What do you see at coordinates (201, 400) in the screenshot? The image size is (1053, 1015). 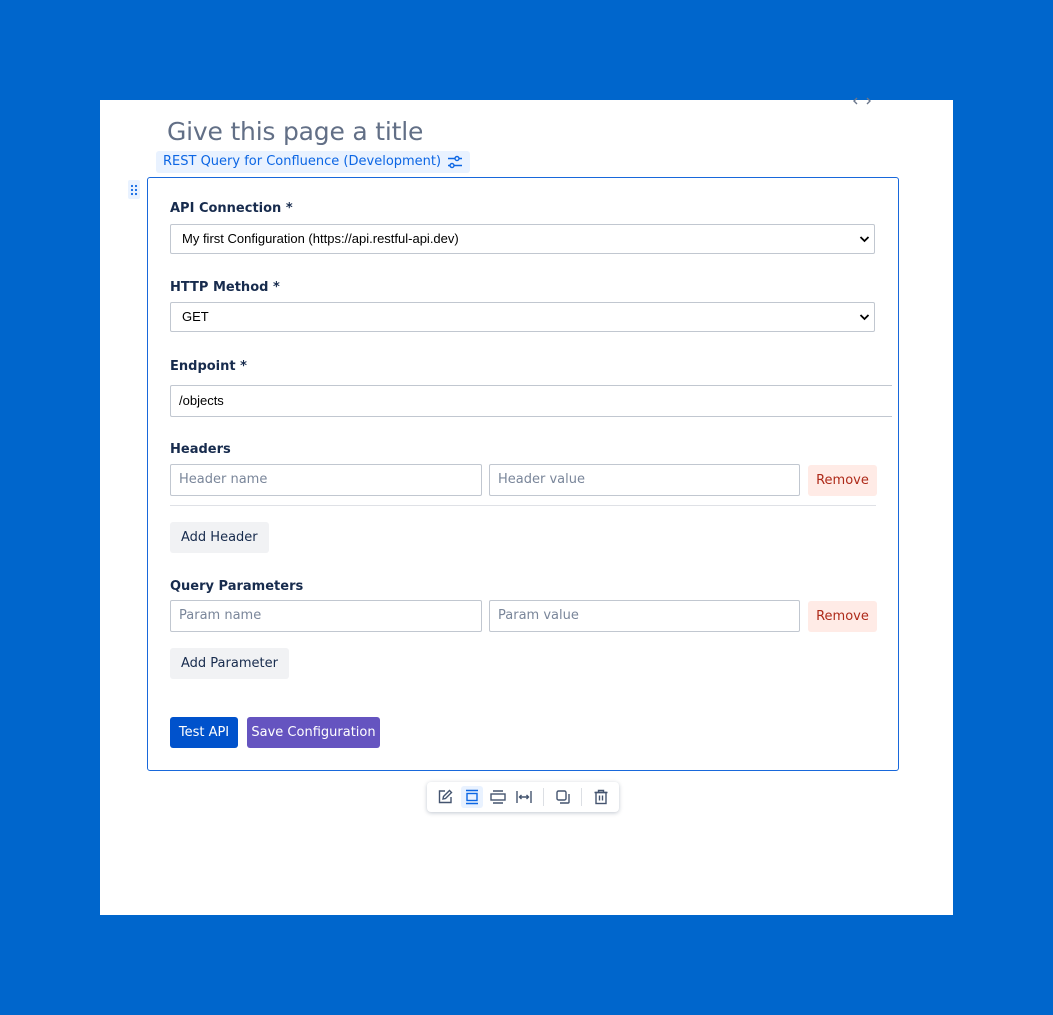 I see `endpoint-value: /objects` at bounding box center [201, 400].